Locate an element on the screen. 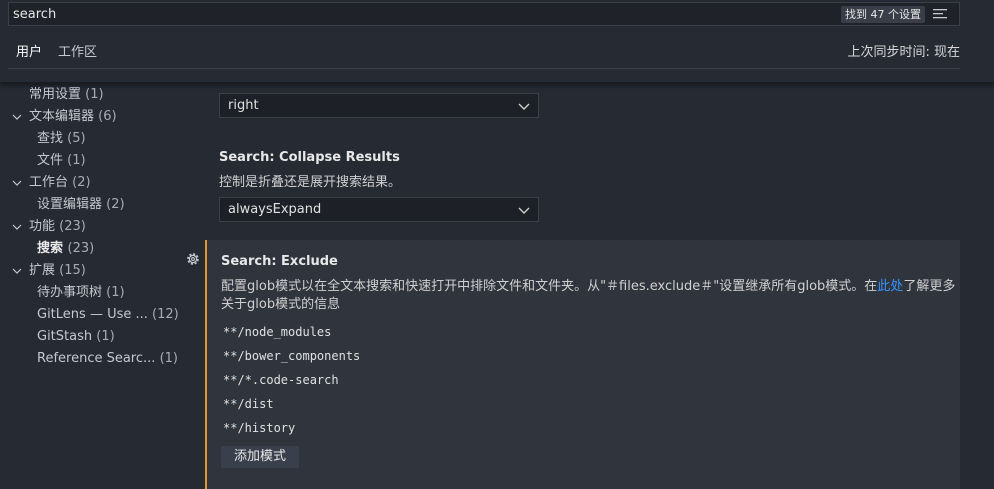 Image resolution: width=994 pixels, height=489 pixels. toc-count: (6) is located at coordinates (107, 116).